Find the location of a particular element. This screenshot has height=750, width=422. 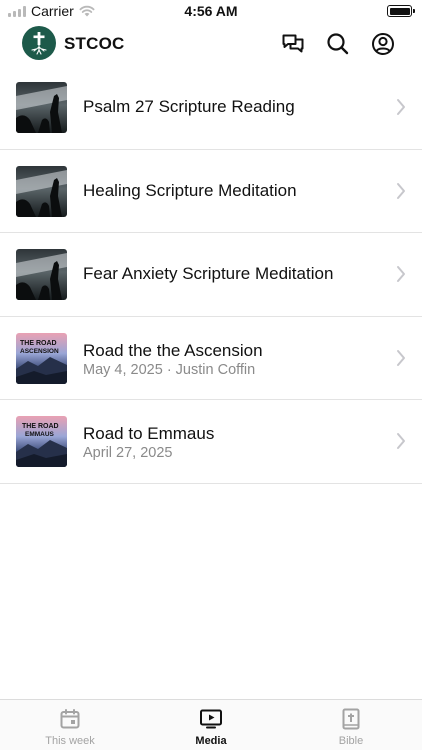

bible-icon is located at coordinates (351, 719).